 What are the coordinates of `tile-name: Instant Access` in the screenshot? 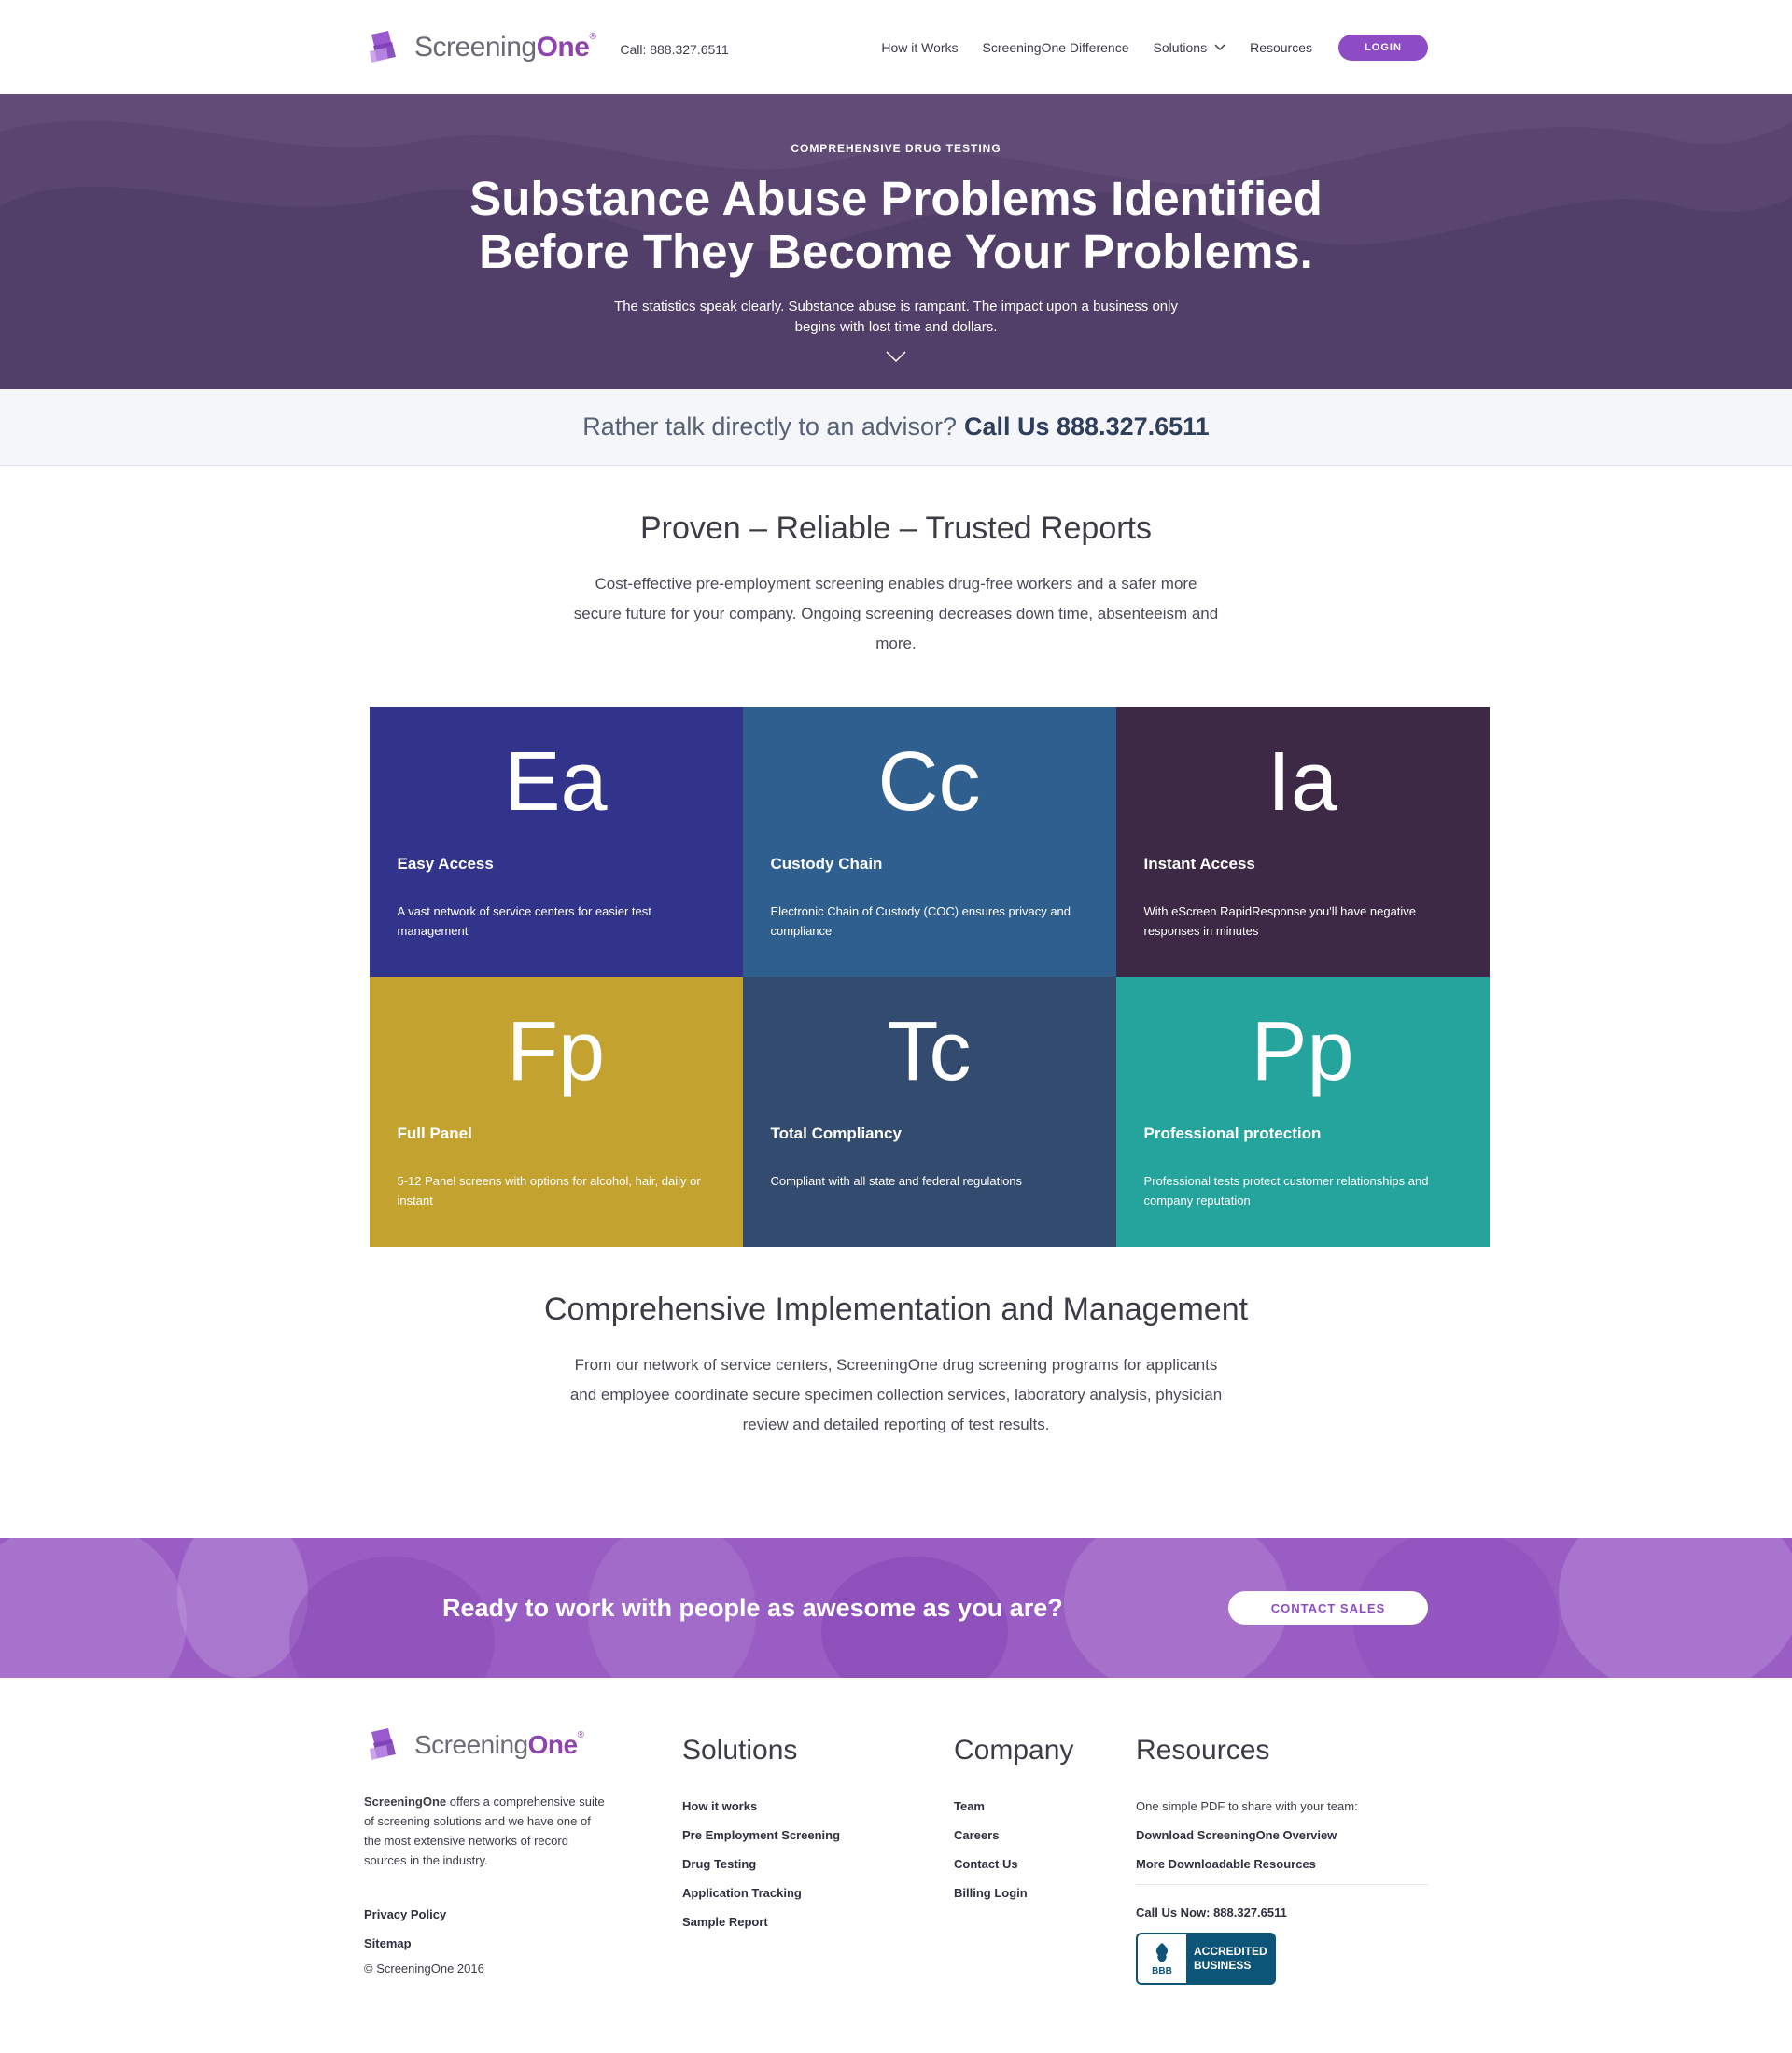 It's located at (1199, 864).